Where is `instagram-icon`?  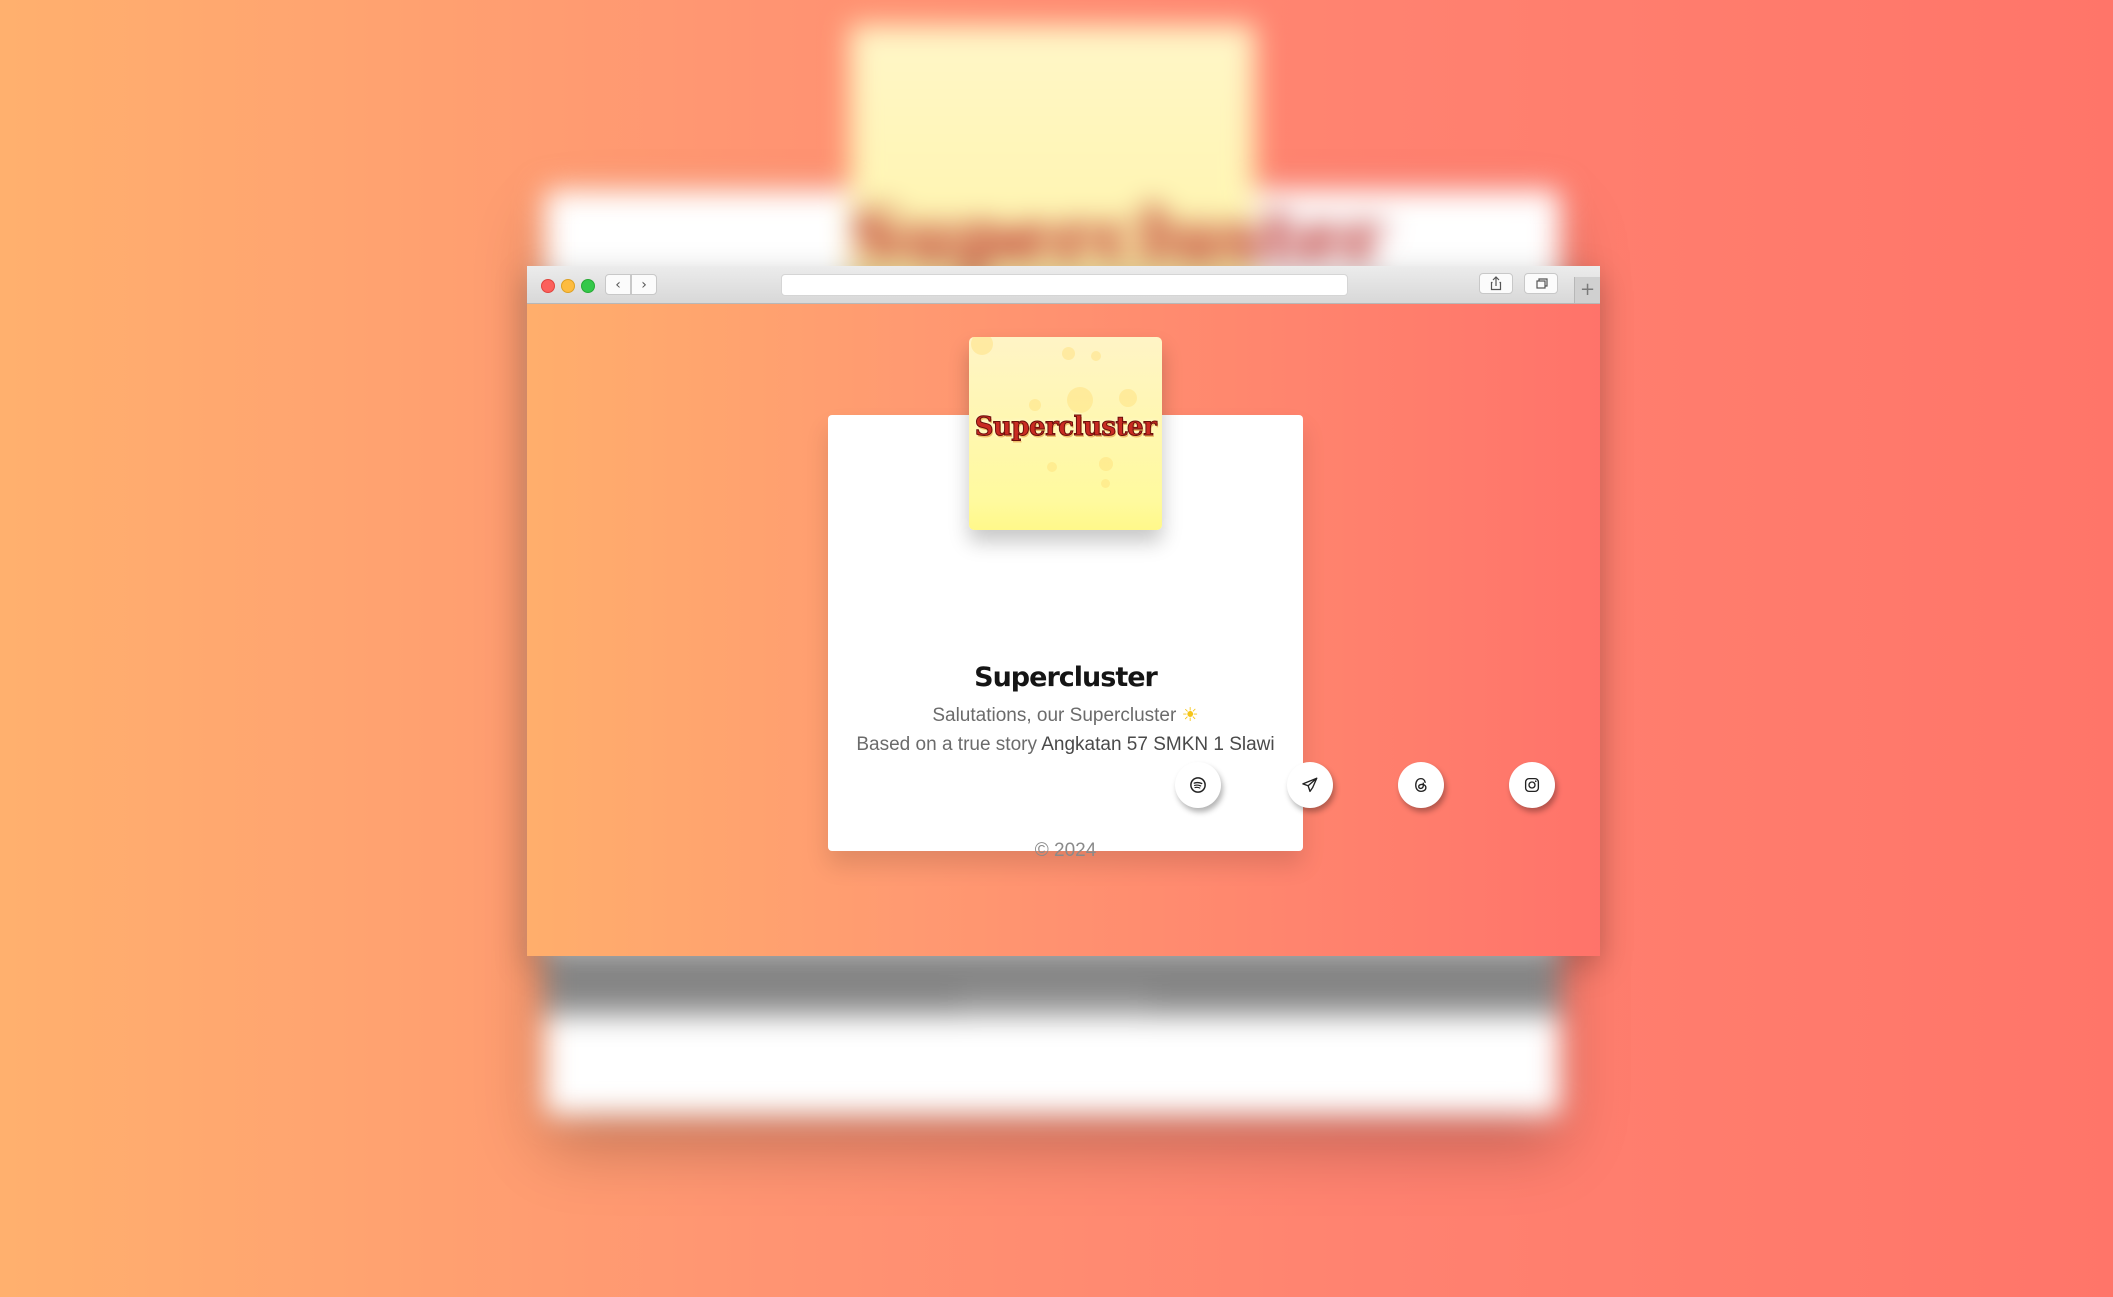
instagram-icon is located at coordinates (1532, 785).